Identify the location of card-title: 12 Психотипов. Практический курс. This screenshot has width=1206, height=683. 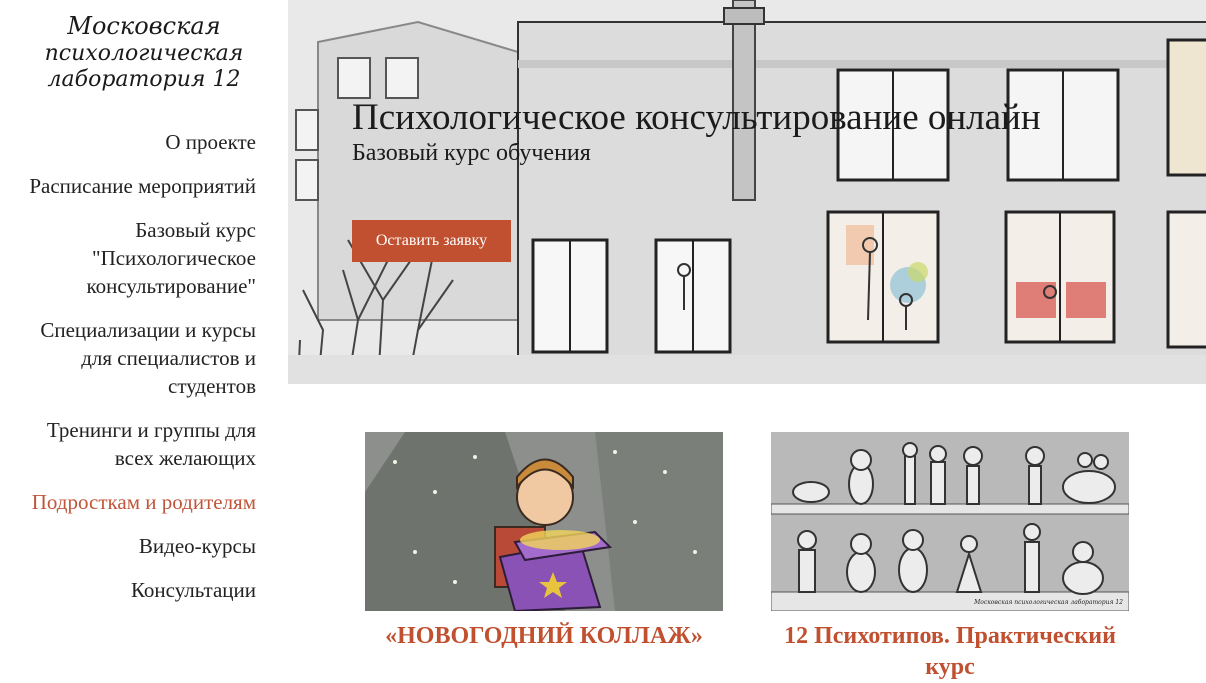
(950, 652).